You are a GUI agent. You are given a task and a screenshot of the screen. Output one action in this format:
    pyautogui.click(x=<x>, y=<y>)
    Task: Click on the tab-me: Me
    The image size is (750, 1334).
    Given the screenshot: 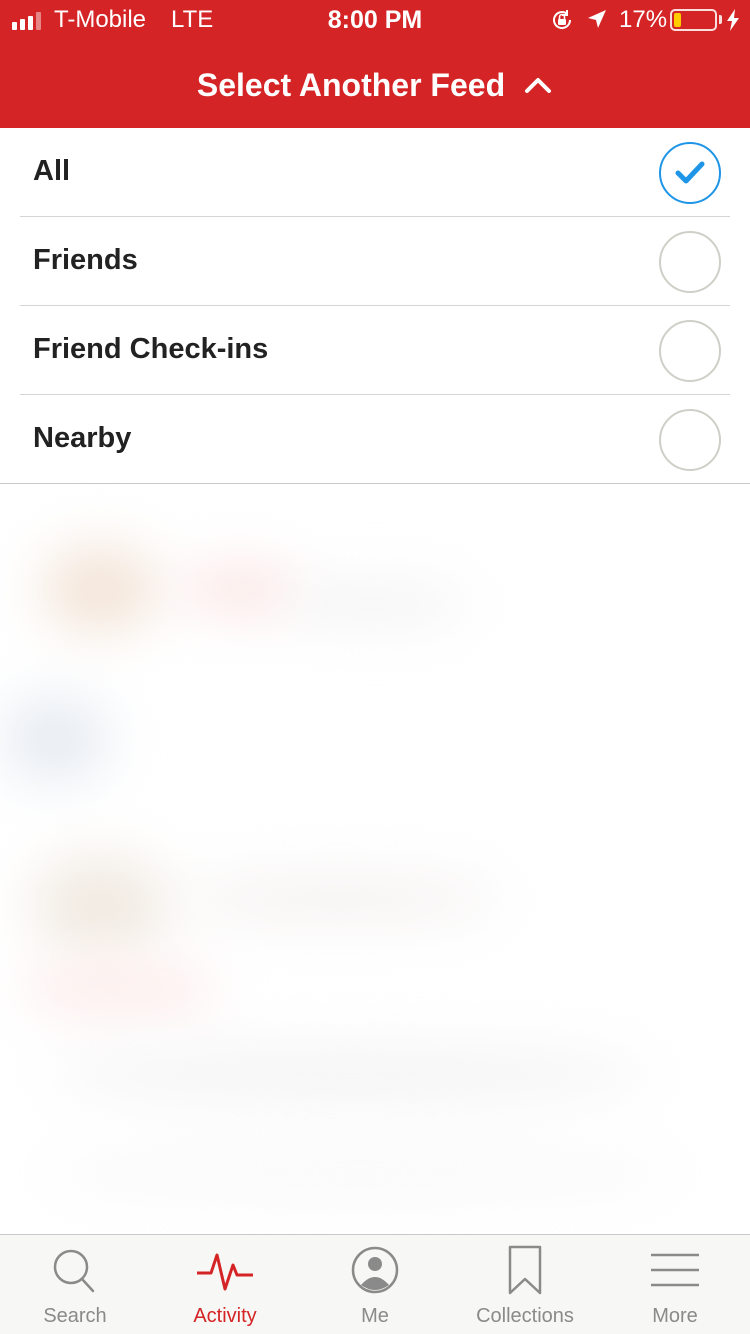 What is the action you would take?
    pyautogui.click(x=375, y=1284)
    